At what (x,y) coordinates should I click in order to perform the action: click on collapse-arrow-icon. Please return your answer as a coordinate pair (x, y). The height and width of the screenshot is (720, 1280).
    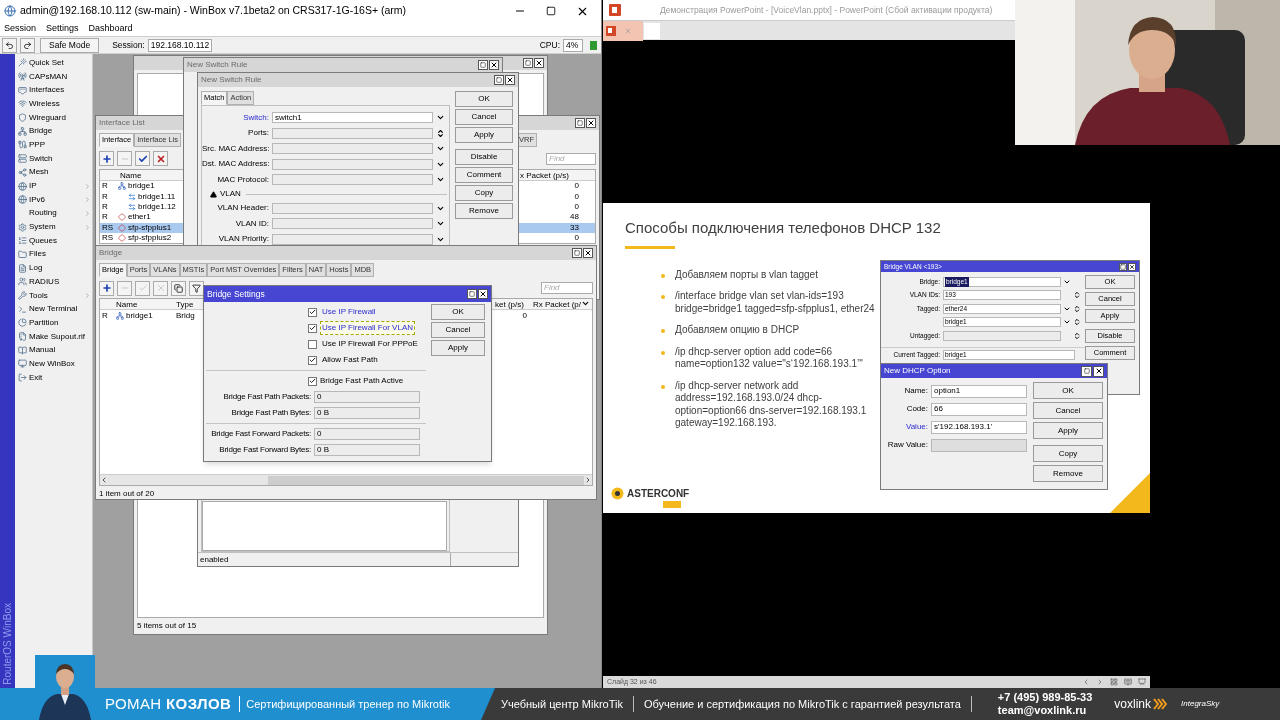
    Looking at the image, I should click on (213, 194).